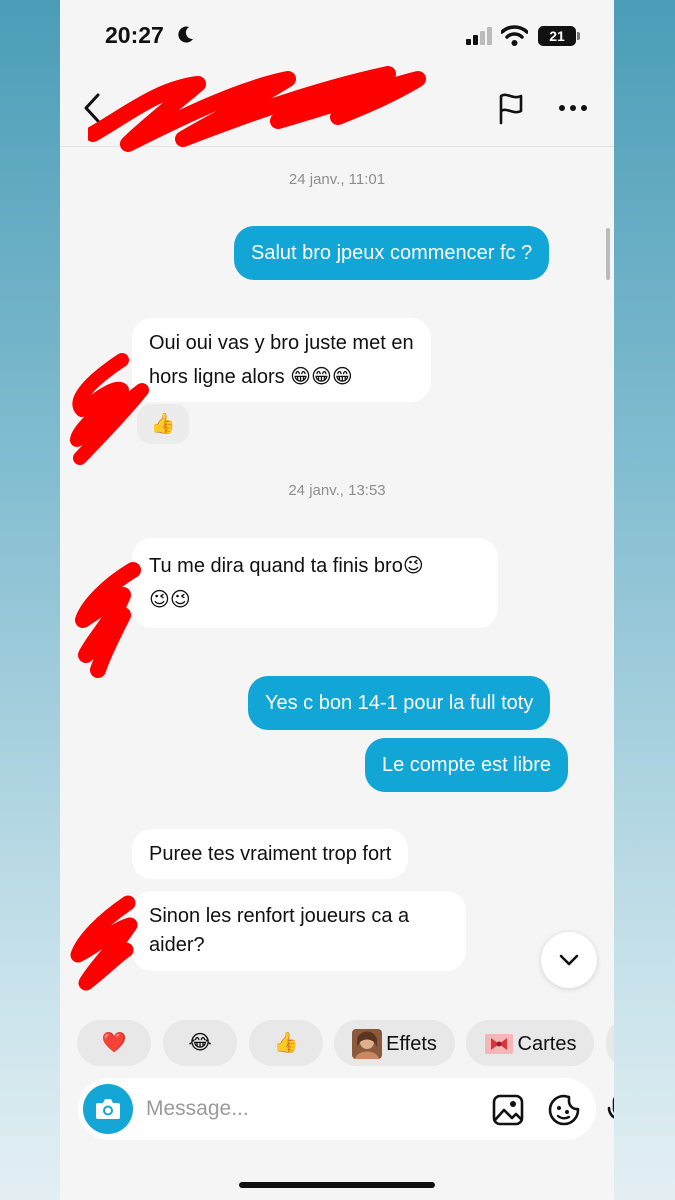 This screenshot has height=1200, width=675. What do you see at coordinates (573, 108) in the screenshot?
I see `more-options-icon` at bounding box center [573, 108].